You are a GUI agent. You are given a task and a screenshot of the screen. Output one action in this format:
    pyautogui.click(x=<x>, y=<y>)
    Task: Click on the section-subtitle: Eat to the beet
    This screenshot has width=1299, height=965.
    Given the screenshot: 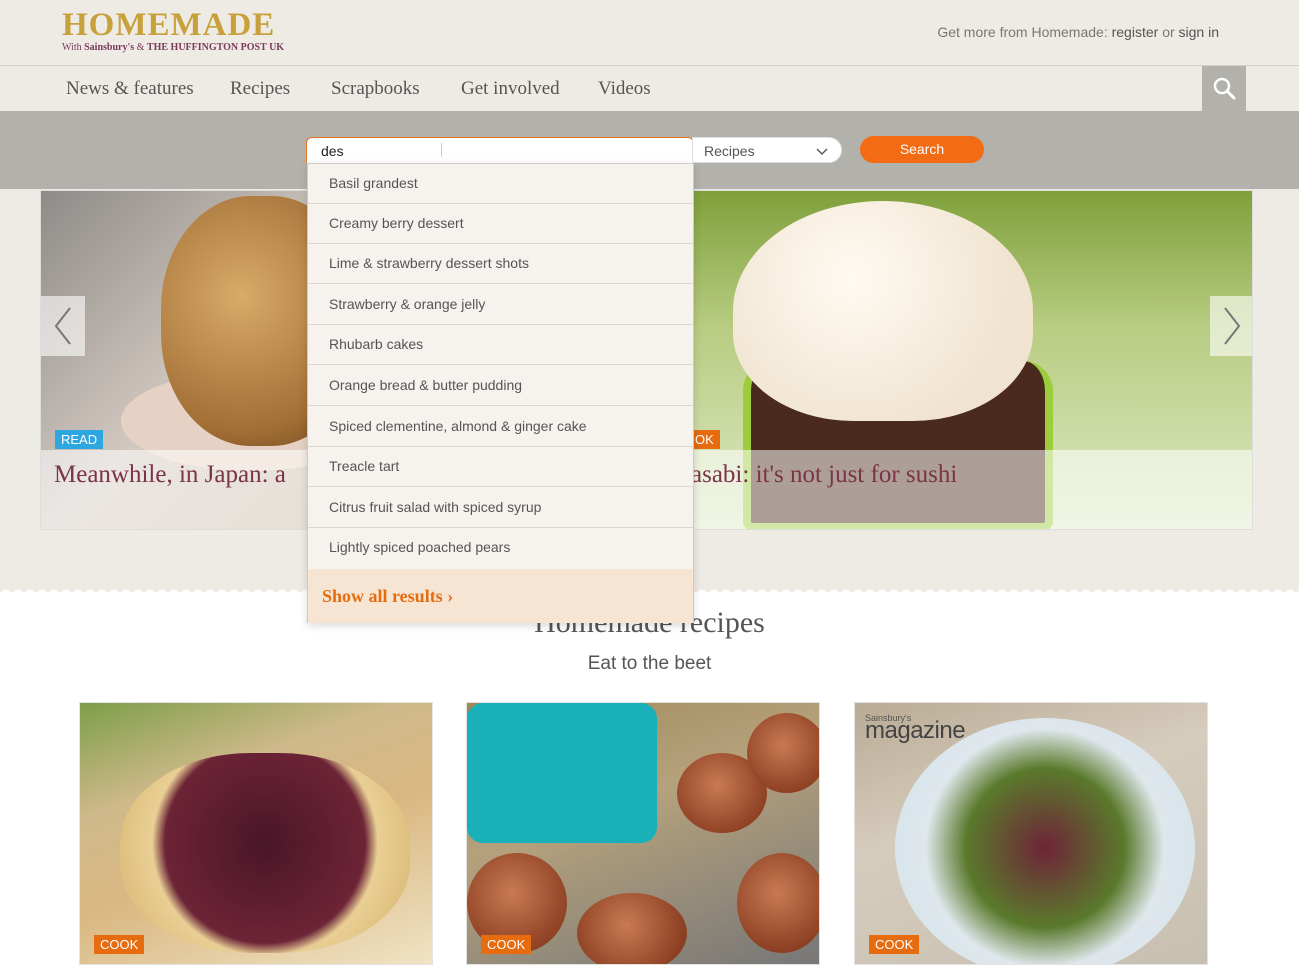 What is the action you would take?
    pyautogui.click(x=649, y=663)
    